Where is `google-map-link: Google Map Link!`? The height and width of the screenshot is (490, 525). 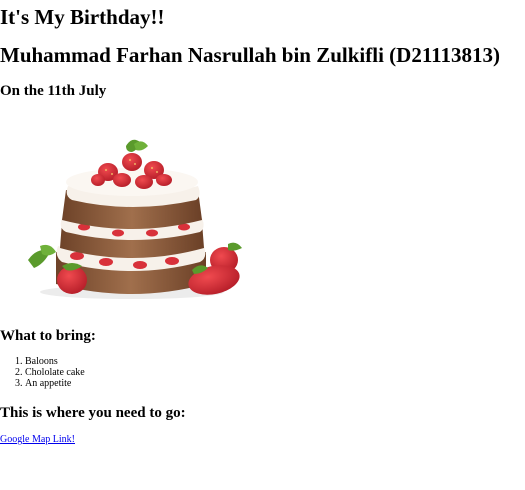 google-map-link: Google Map Link! is located at coordinates (37, 440).